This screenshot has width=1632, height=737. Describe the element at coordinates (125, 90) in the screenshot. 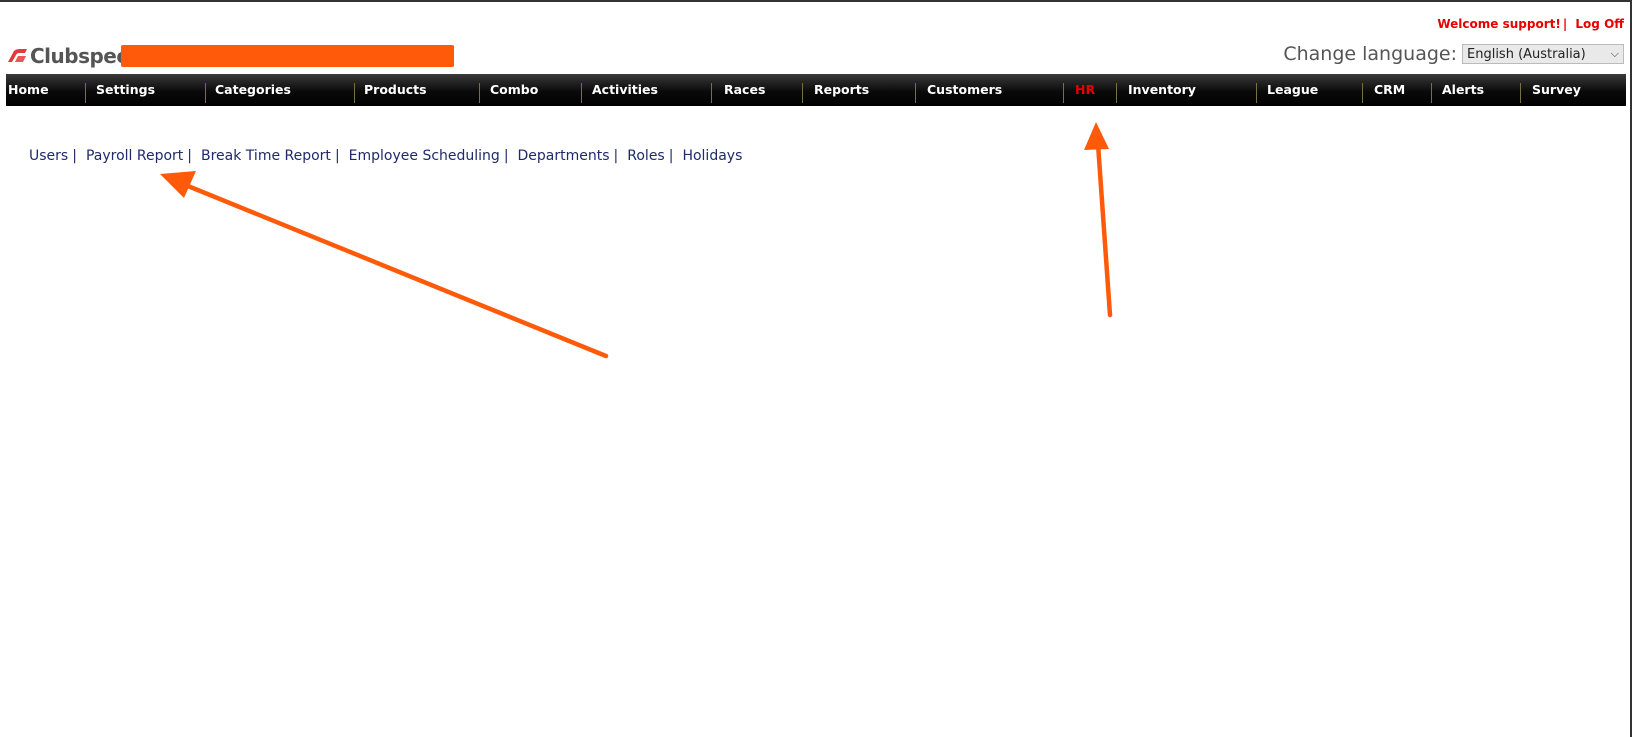

I see `nav-item-settings: Settings` at that location.